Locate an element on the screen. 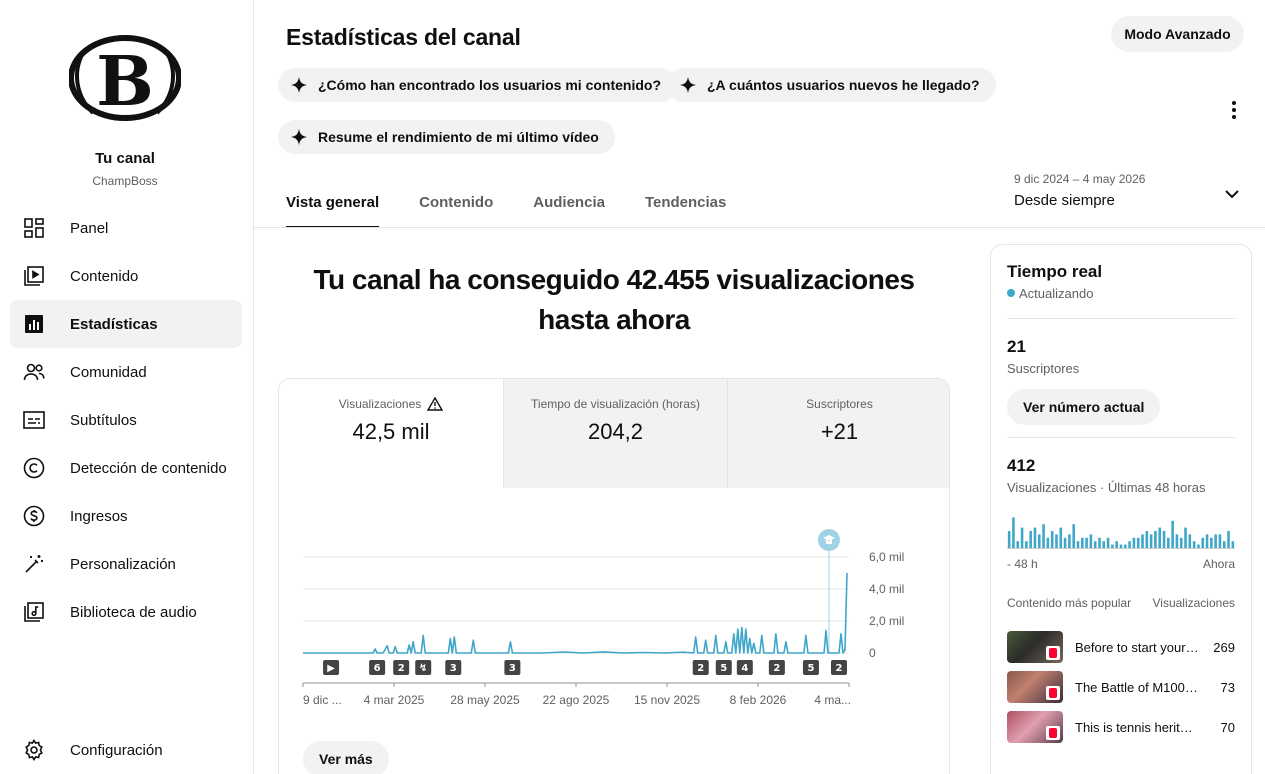 The width and height of the screenshot is (1265, 774). sidebar-settings: Configuración is located at coordinates (126, 750).